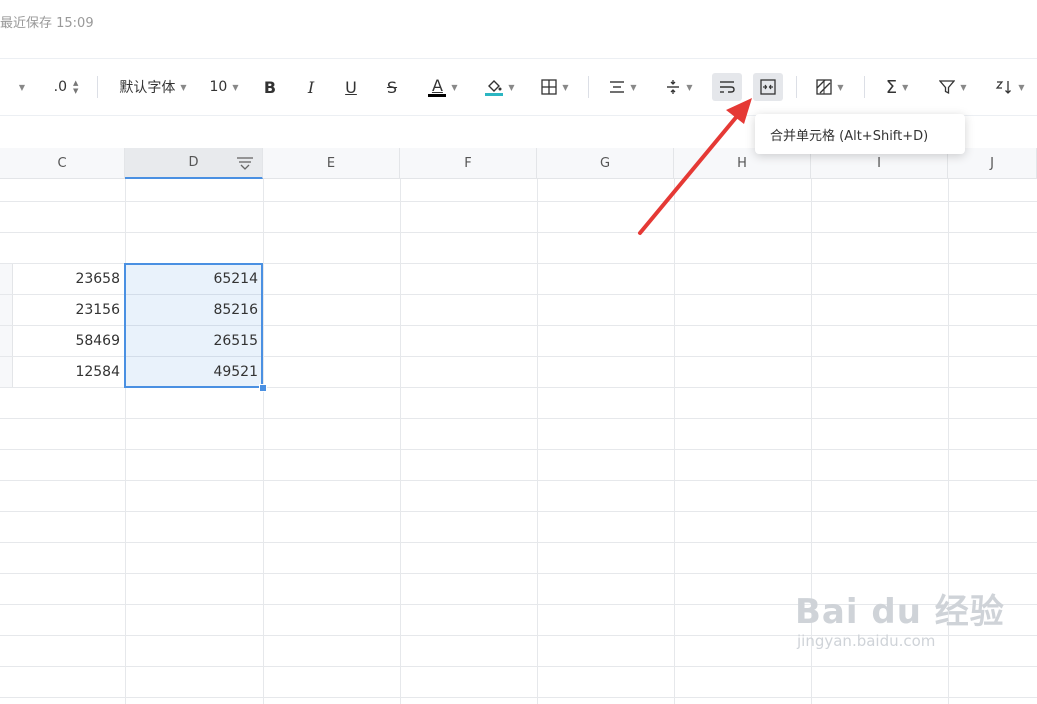  Describe the element at coordinates (695, 166) in the screenshot. I see `annotation-arrow` at that location.